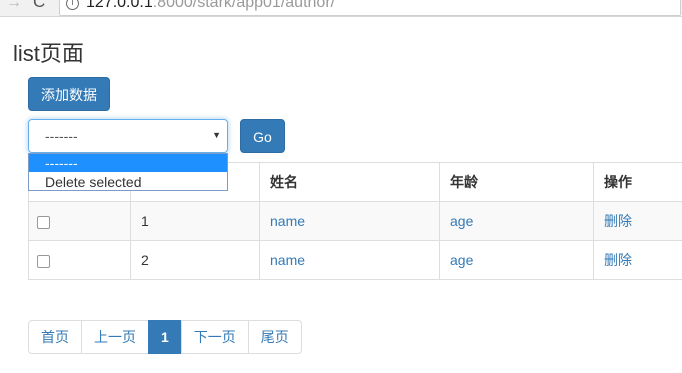  What do you see at coordinates (355, 221) in the screenshot?
I see `table-row: 1 name age 删除` at bounding box center [355, 221].